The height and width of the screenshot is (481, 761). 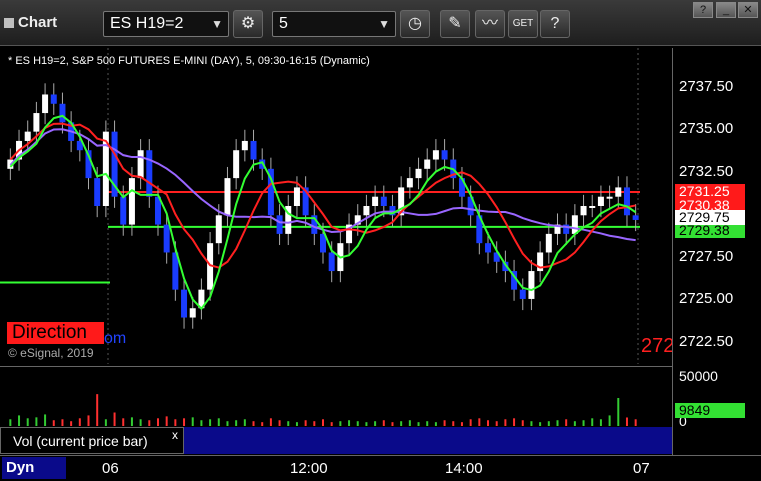 I want to click on symbol-value: ES H19=2, so click(x=147, y=23).